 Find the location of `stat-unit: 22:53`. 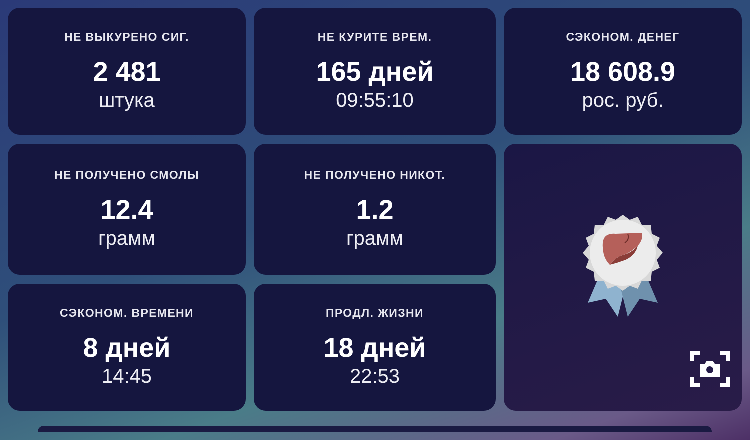

stat-unit: 22:53 is located at coordinates (375, 377).